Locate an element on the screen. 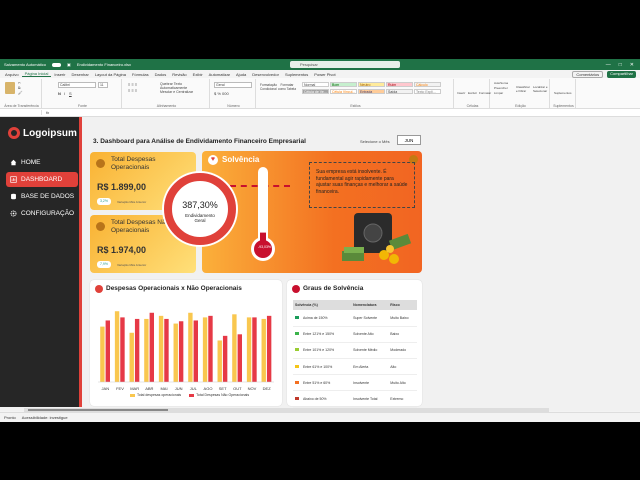 The image size is (640, 480). addins-group-label: Suplementos is located at coordinates (563, 106).